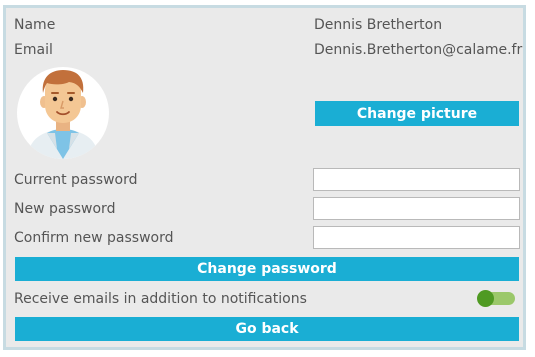 This screenshot has width=535, height=357. What do you see at coordinates (417, 113) in the screenshot?
I see `change-picture-button: Change picture` at bounding box center [417, 113].